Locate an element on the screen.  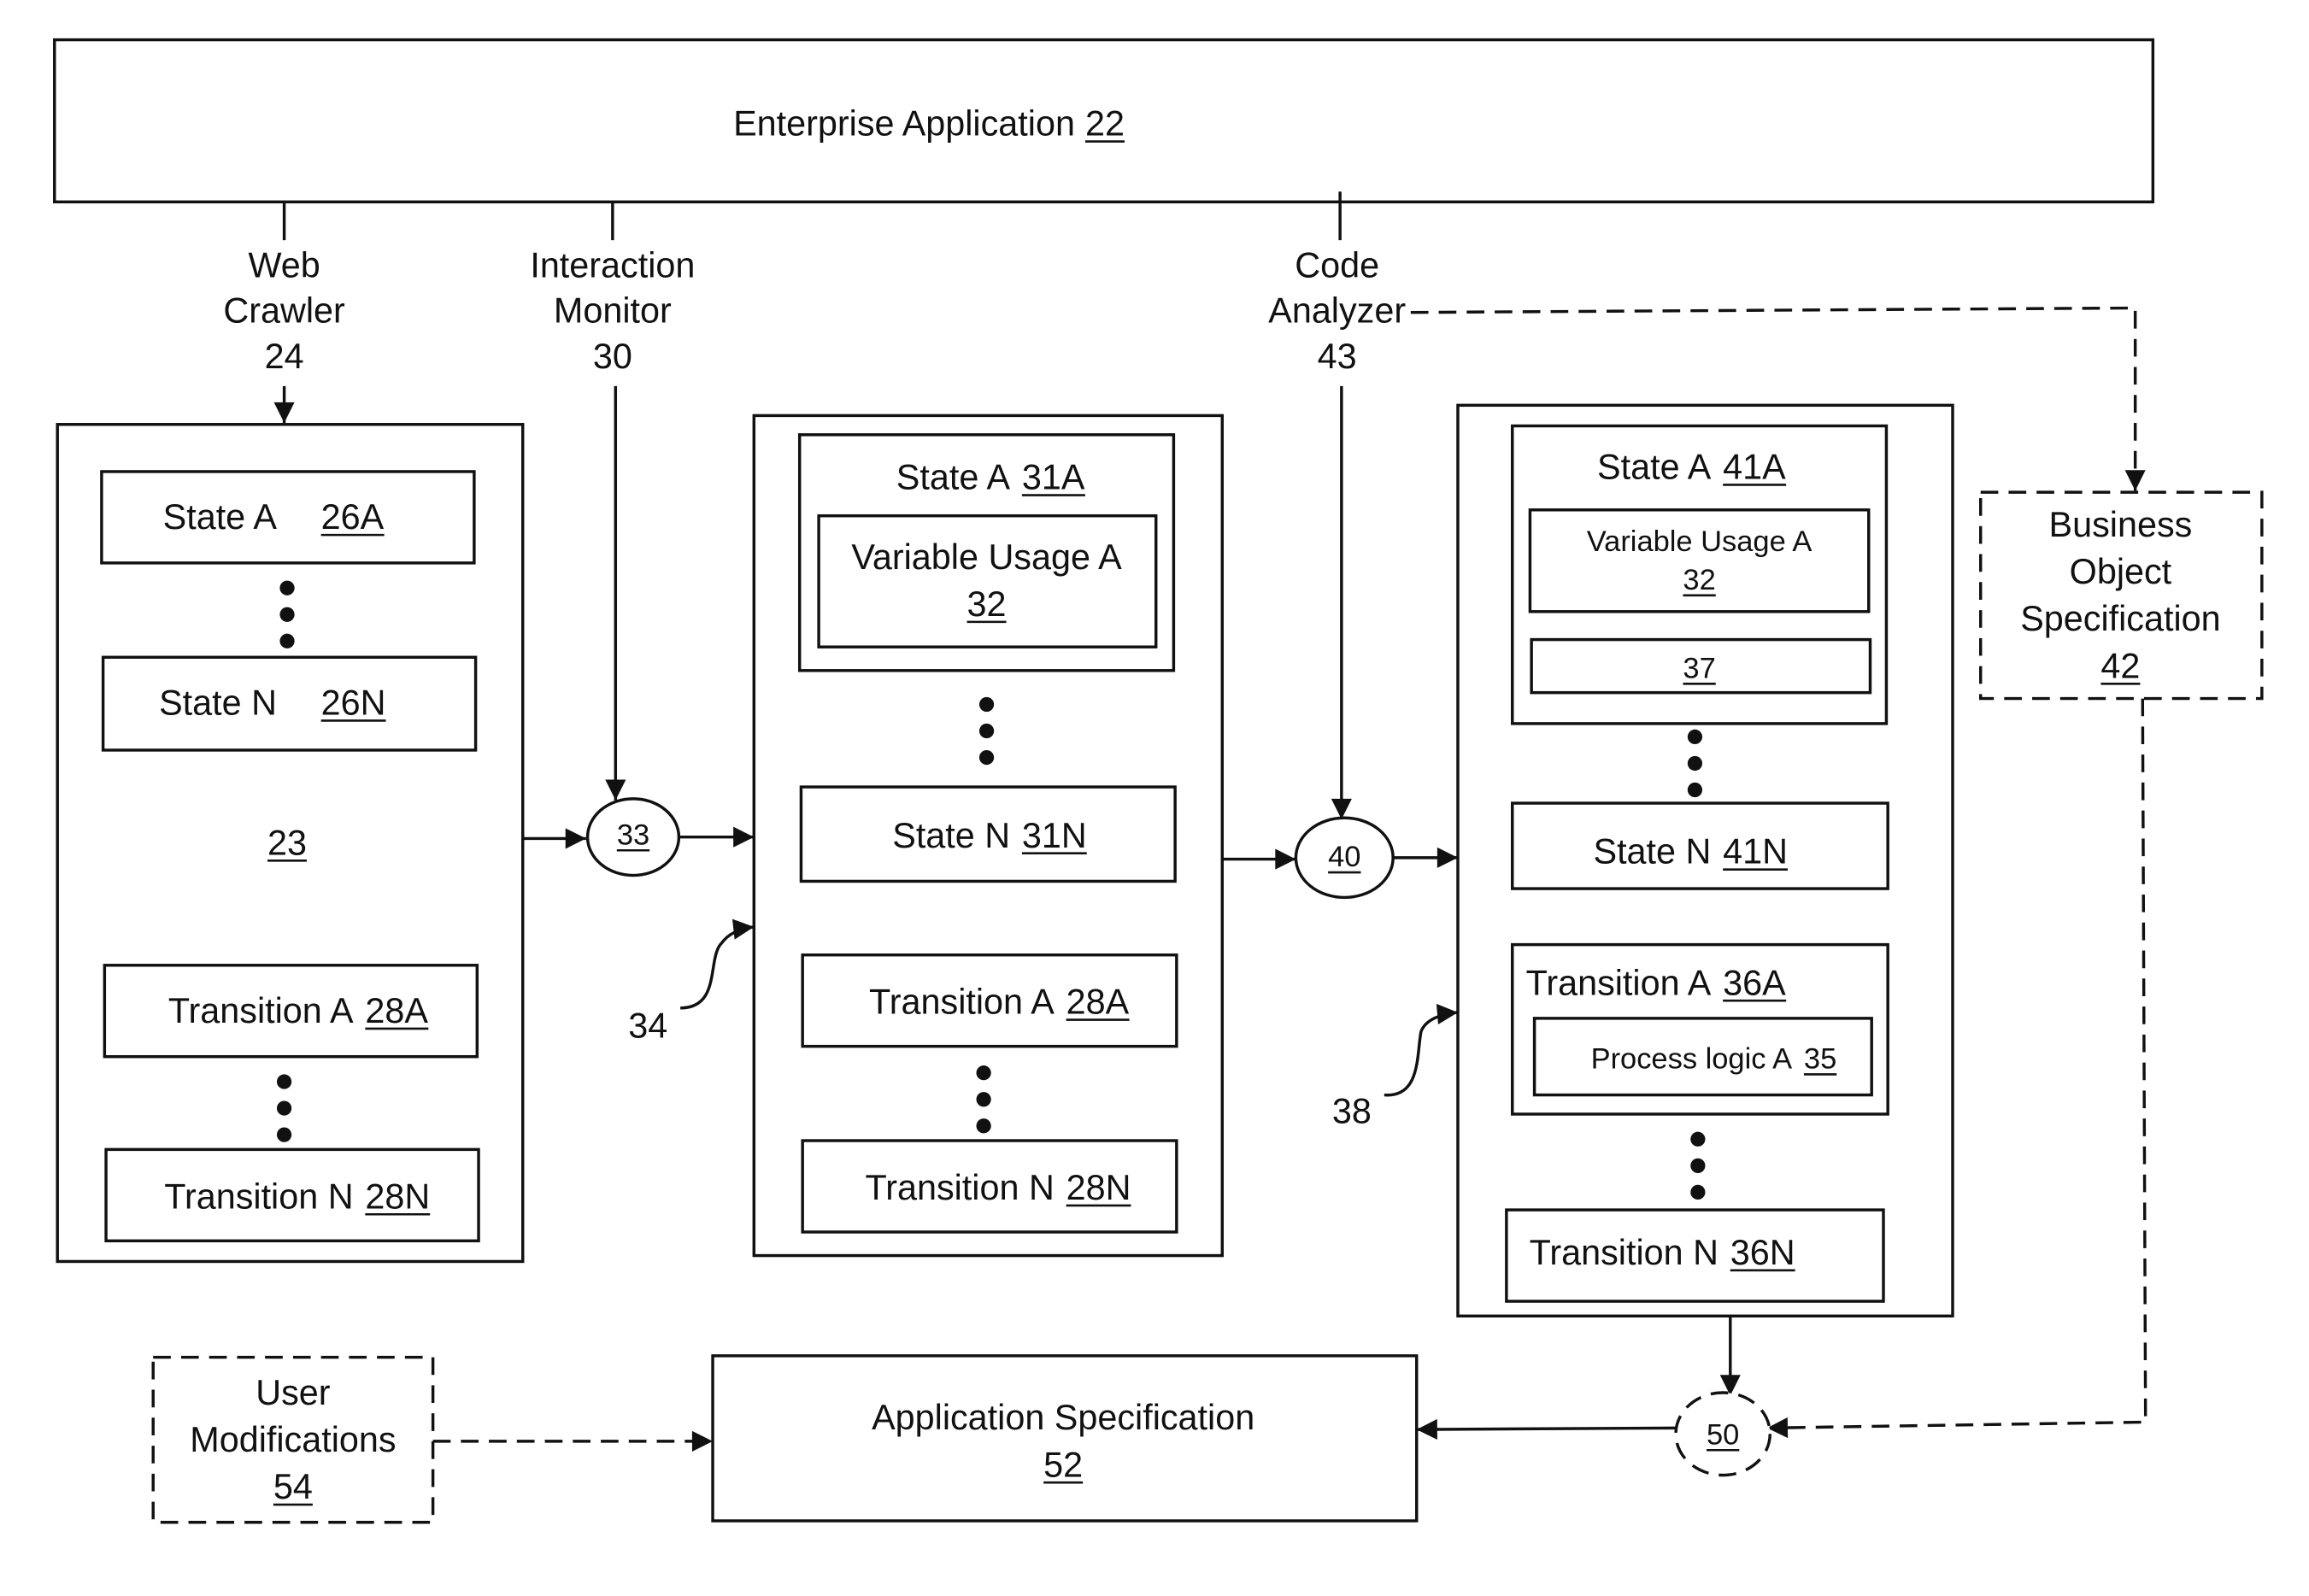
state-n-41n: State N 41N is located at coordinates (1700, 845).